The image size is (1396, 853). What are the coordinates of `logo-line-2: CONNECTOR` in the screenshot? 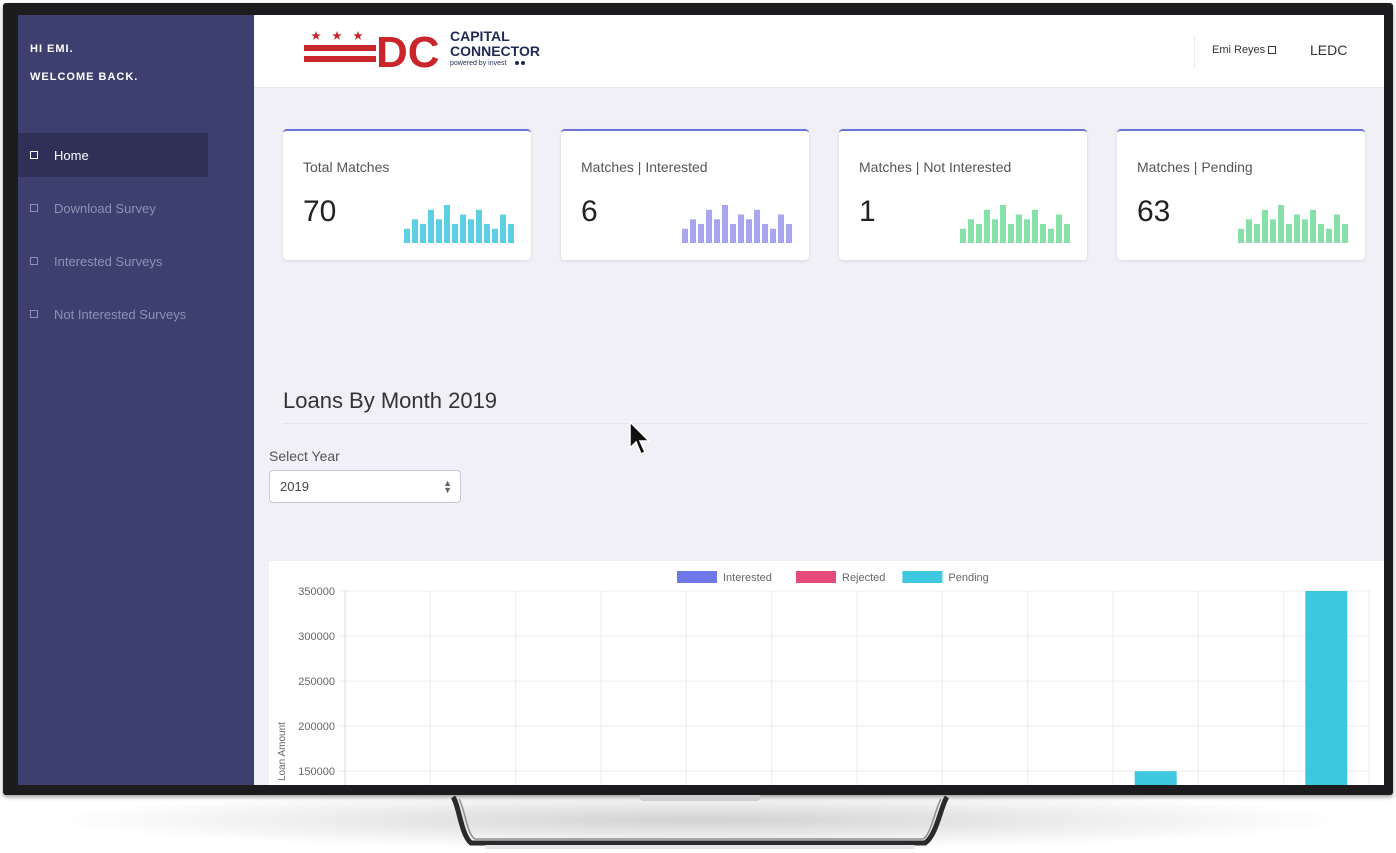 It's located at (495, 51).